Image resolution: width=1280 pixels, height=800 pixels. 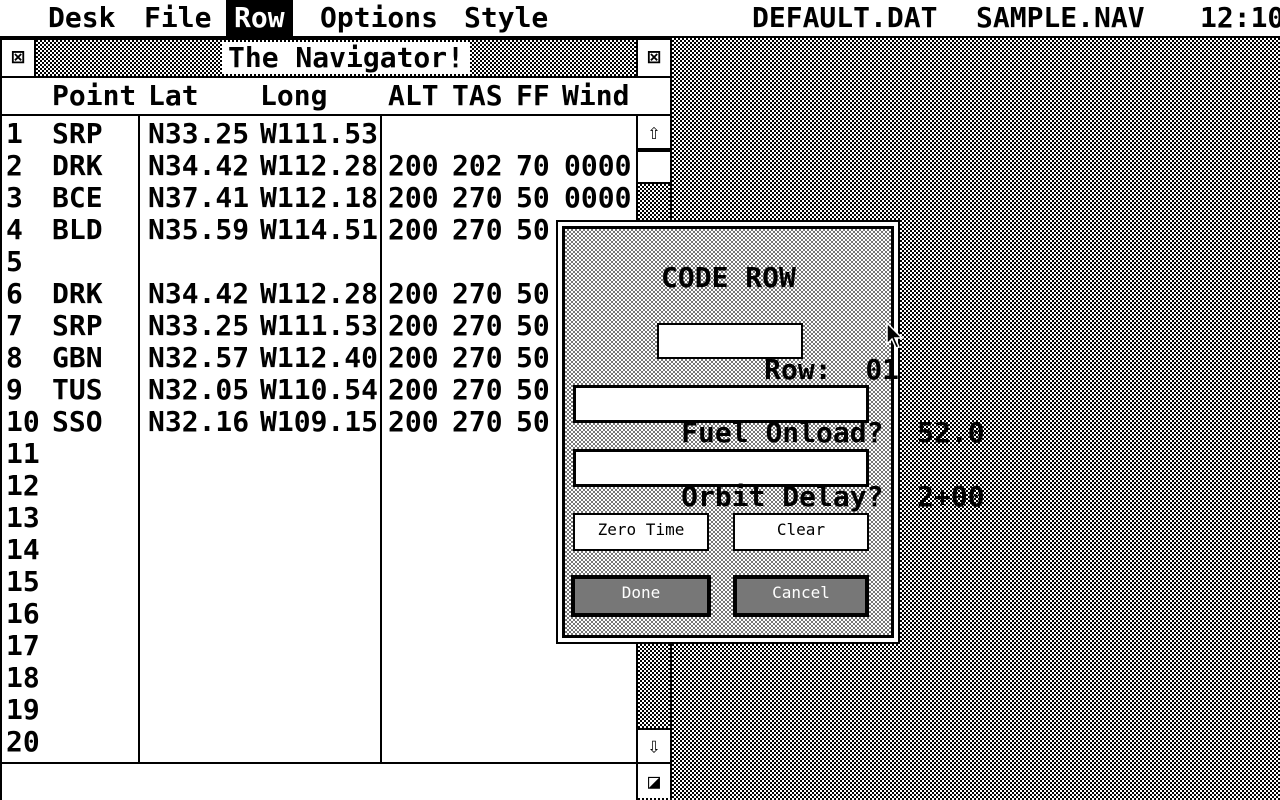 What do you see at coordinates (81, 18) in the screenshot?
I see `menu-desk: Desk` at bounding box center [81, 18].